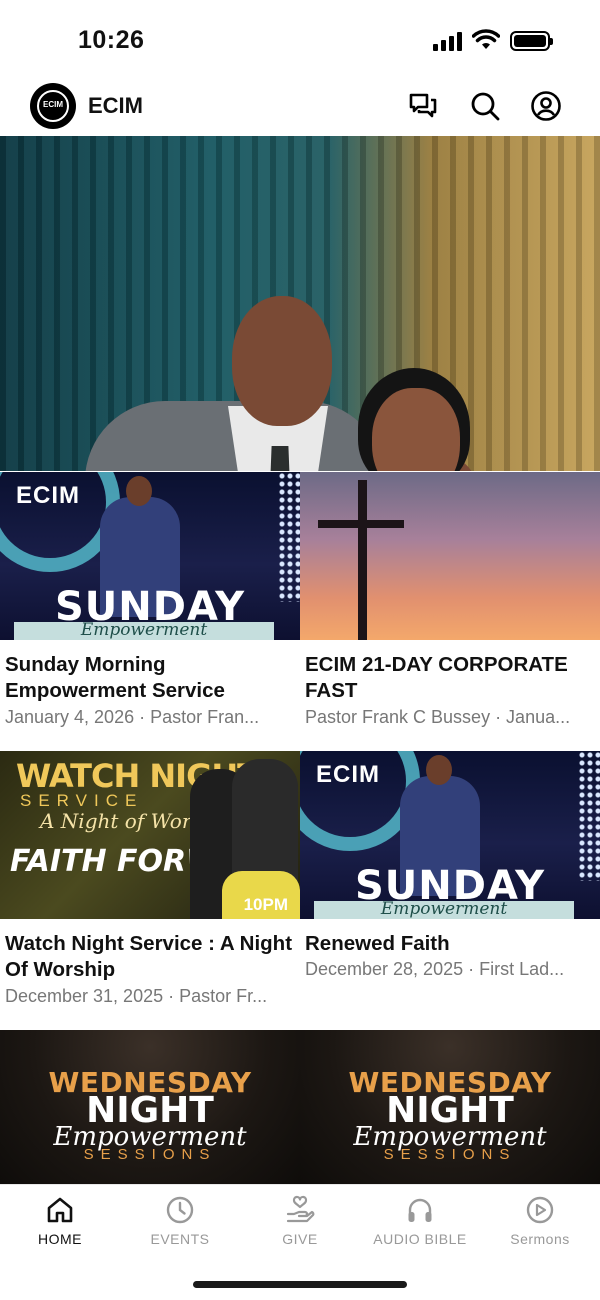 This screenshot has height=1300, width=600. What do you see at coordinates (423, 106) in the screenshot?
I see `chat-icon` at bounding box center [423, 106].